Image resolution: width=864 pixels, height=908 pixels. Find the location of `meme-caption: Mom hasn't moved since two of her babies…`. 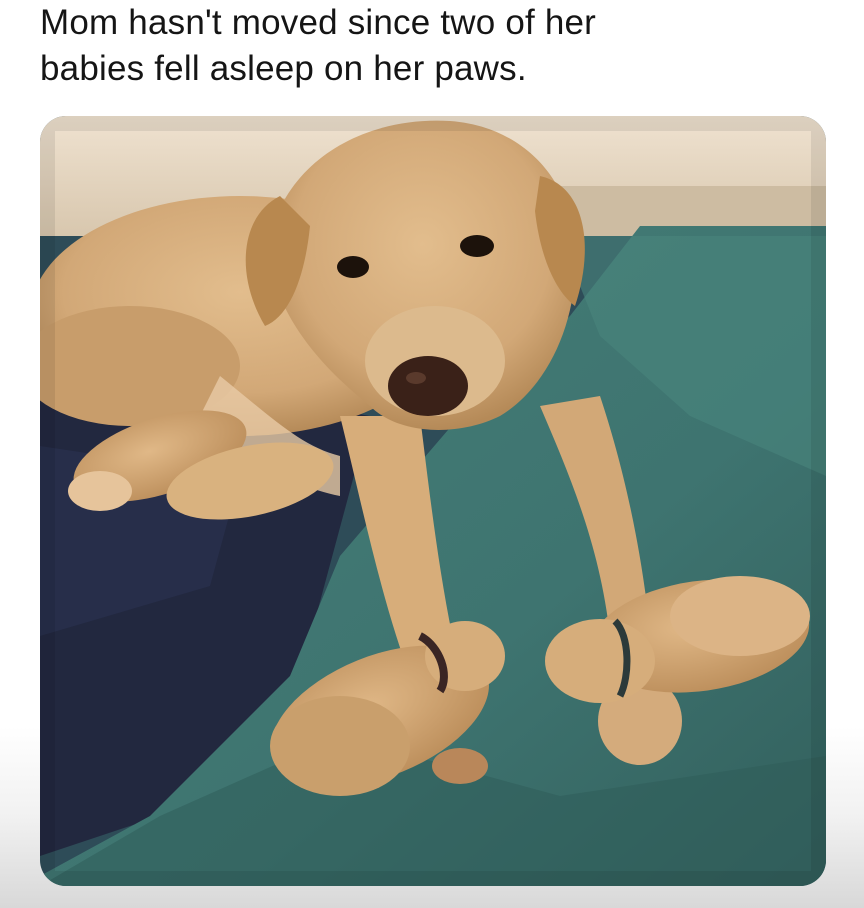

meme-caption: Mom hasn't moved since two of her babies… is located at coordinates (440, 46).